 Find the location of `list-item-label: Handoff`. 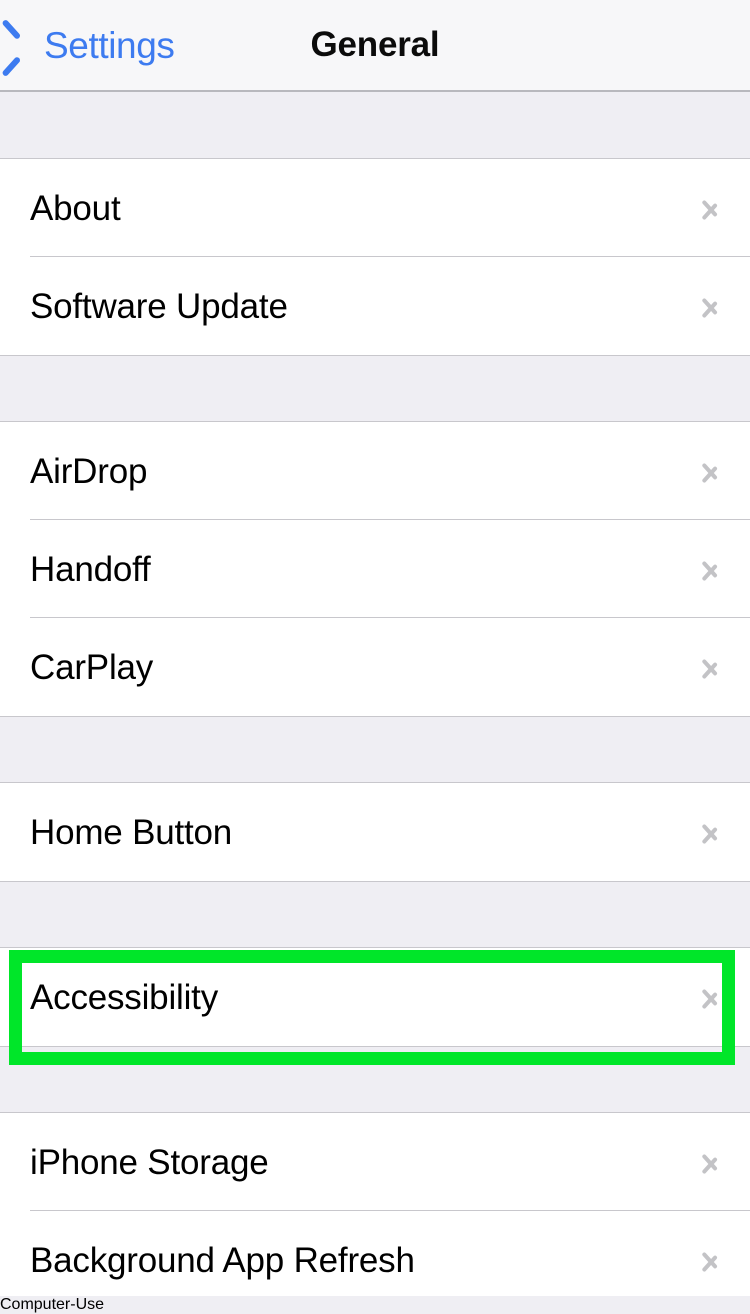

list-item-label: Handoff is located at coordinates (90, 569).